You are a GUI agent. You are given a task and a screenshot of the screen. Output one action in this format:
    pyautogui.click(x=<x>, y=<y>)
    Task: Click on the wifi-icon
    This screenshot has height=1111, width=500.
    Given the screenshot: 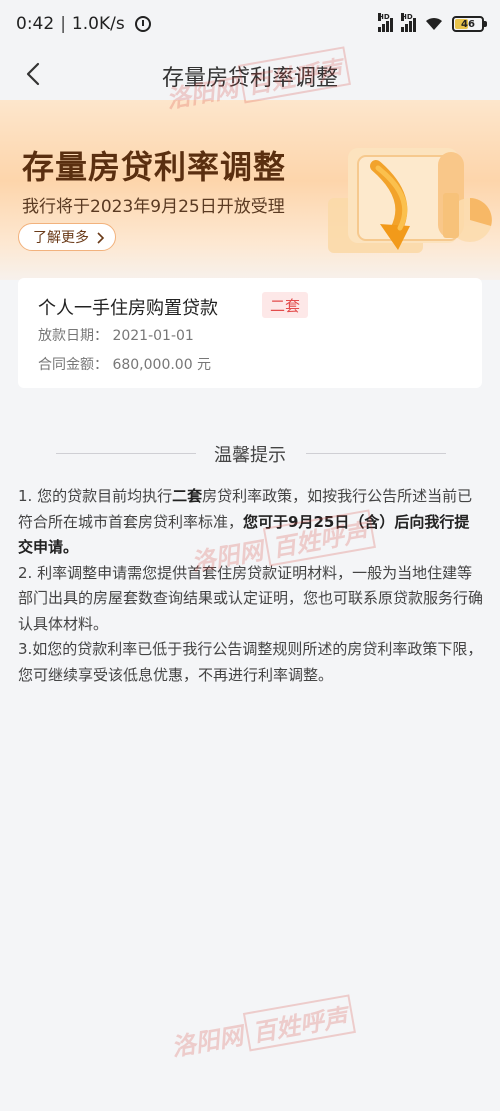 What is the action you would take?
    pyautogui.click(x=434, y=23)
    